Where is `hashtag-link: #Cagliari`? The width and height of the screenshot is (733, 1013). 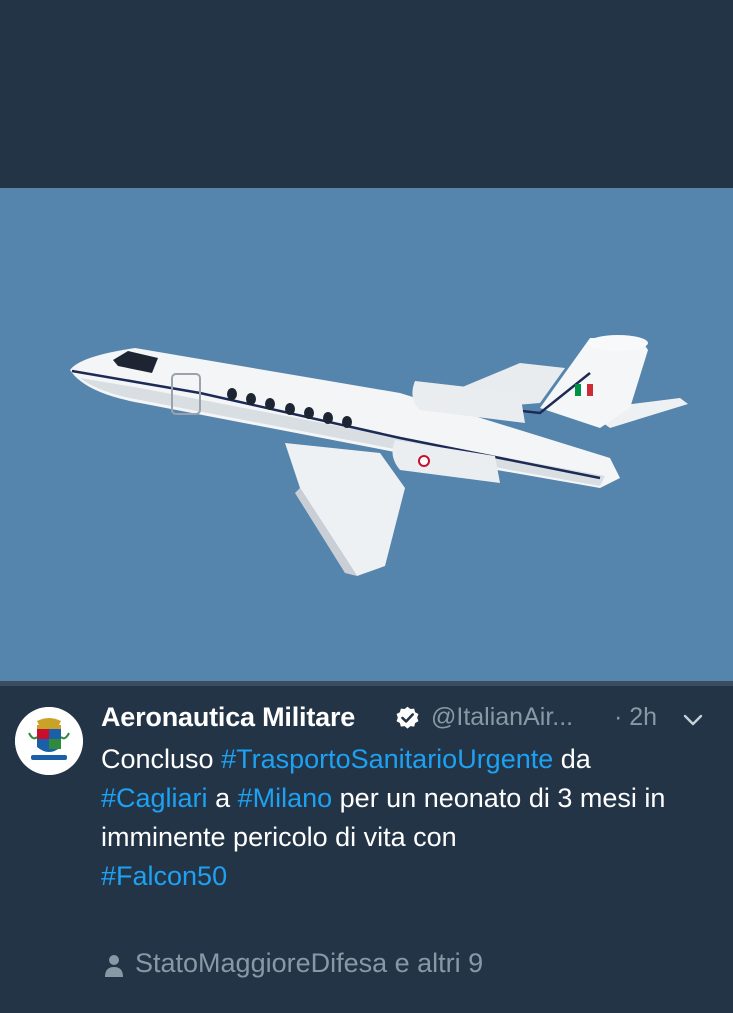 hashtag-link: #Cagliari is located at coordinates (154, 798).